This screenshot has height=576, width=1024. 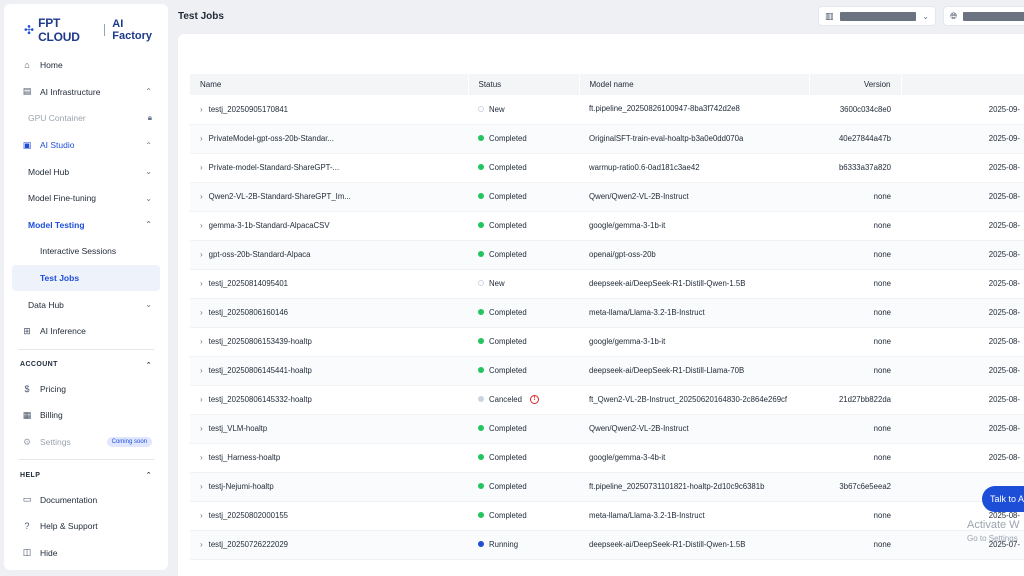 I want to click on job-name-cell: › testj_20250806160146, so click(x=329, y=313).